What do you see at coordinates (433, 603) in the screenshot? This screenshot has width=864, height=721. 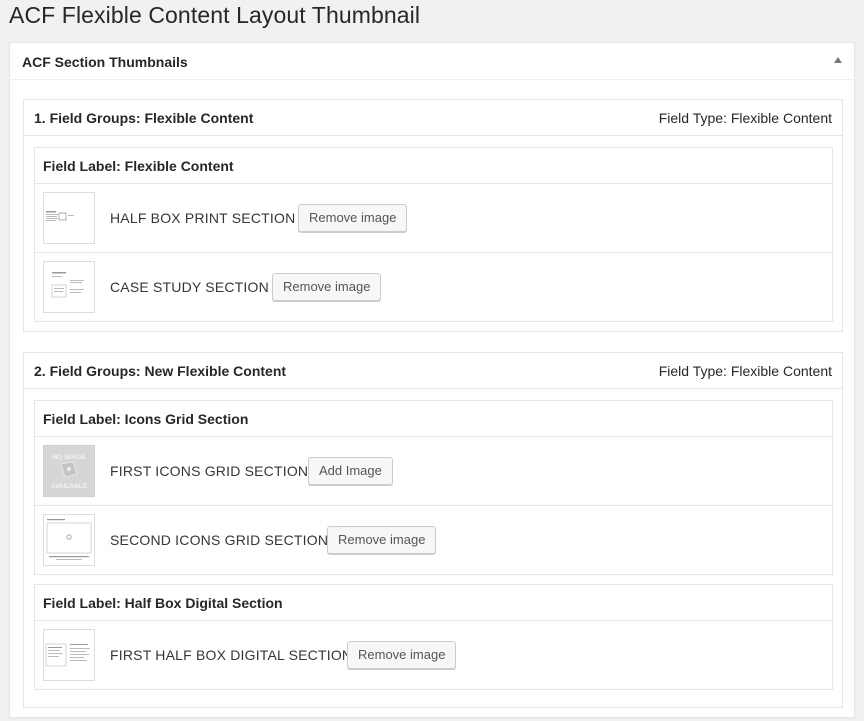 I see `field-header: Field Label: Half Box Digital Section` at bounding box center [433, 603].